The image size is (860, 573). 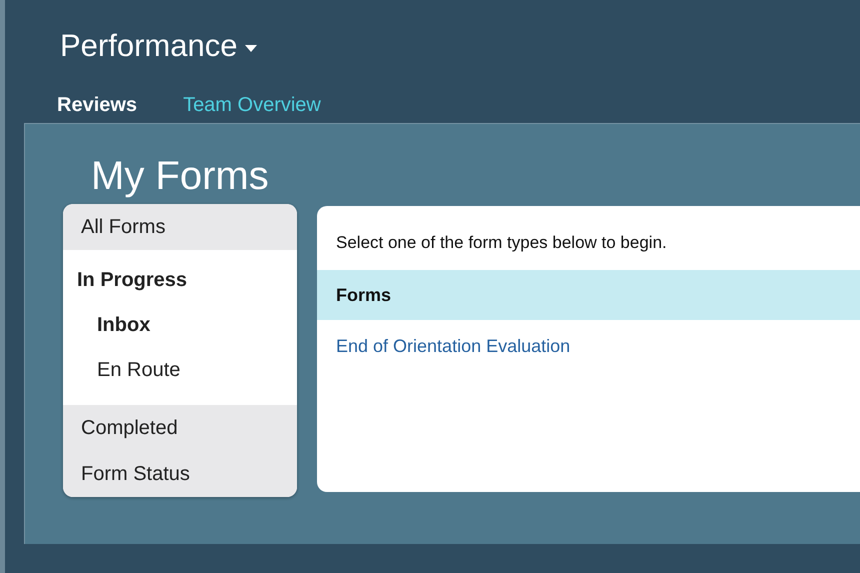 I want to click on sidebar-item: En Route, so click(x=180, y=370).